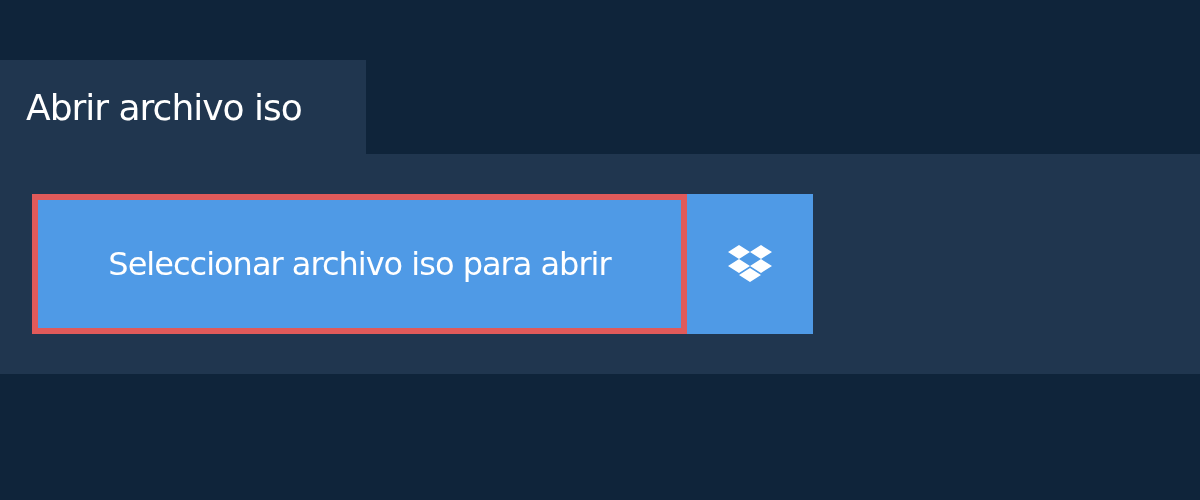 Image resolution: width=1200 pixels, height=500 pixels. I want to click on tab-title: Abrir archivo iso, so click(183, 107).